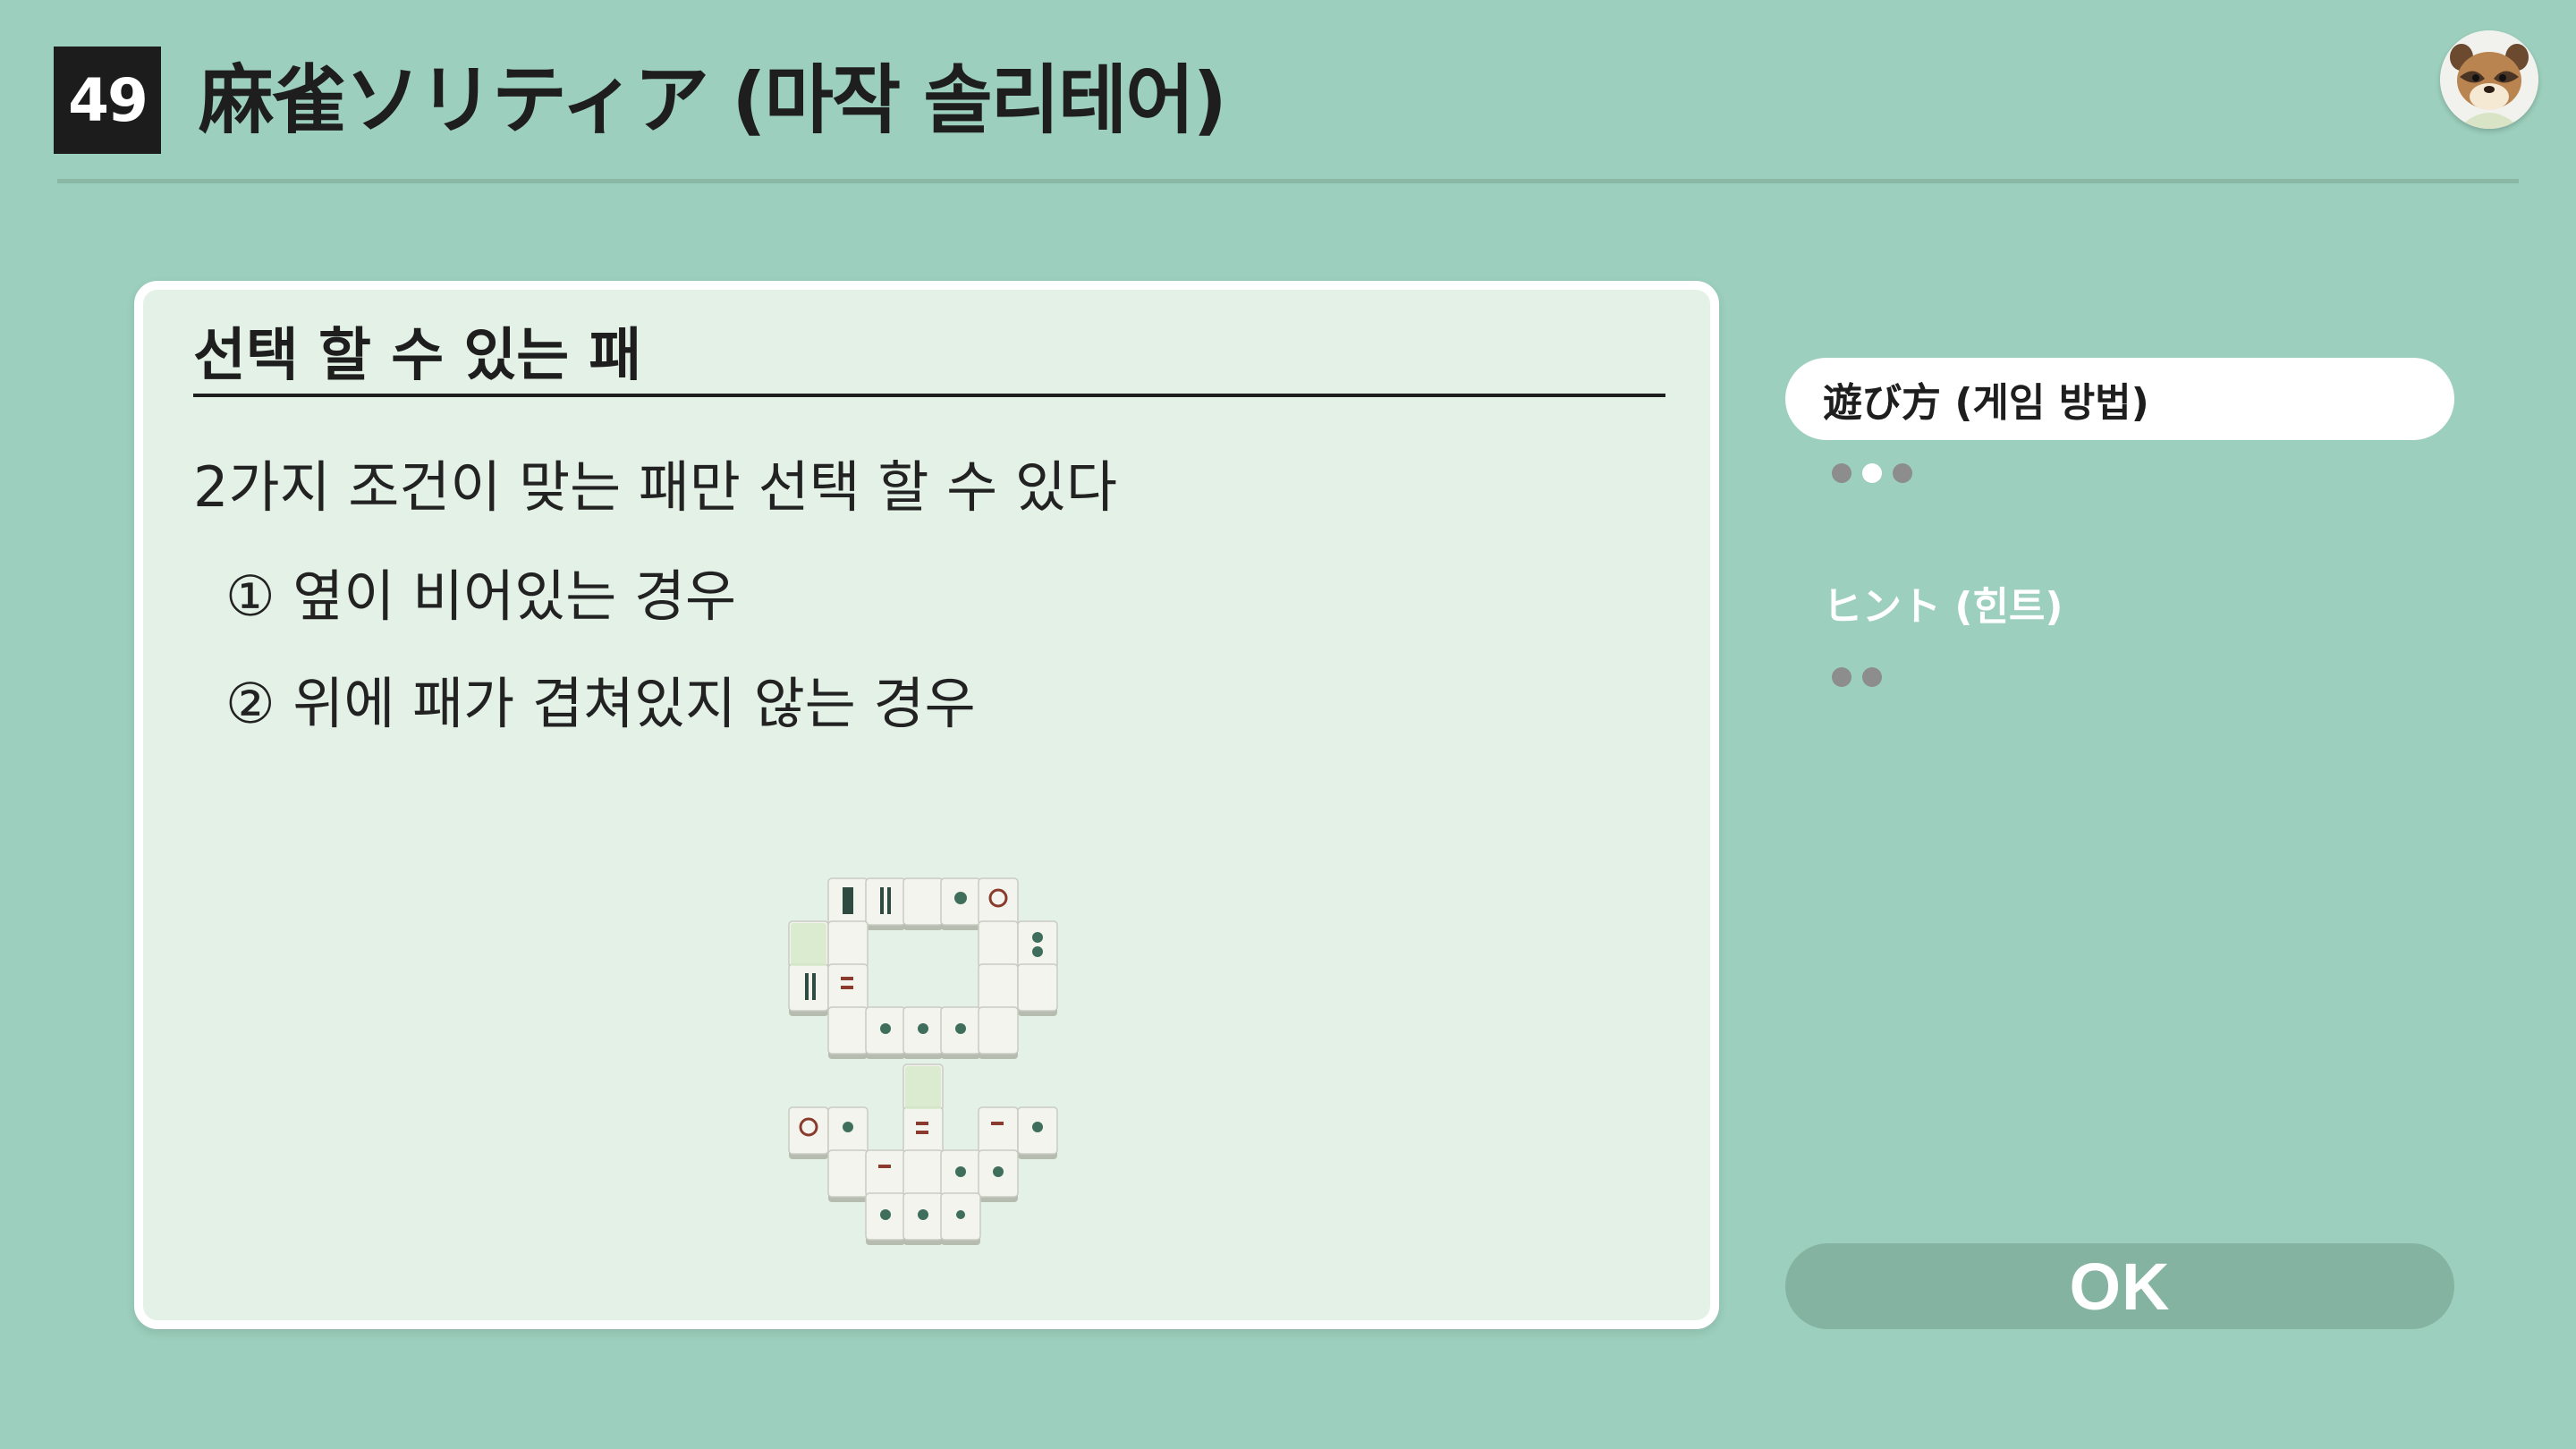 The width and height of the screenshot is (2576, 1449). What do you see at coordinates (1288, 94) in the screenshot?
I see `header: 49 麻雀ソリティア (마작 솔리테어)` at bounding box center [1288, 94].